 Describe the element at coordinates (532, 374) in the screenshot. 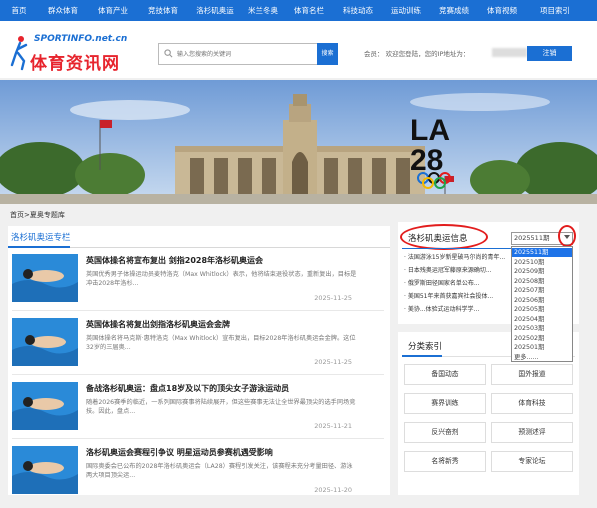

I see `category-button: 国外报道` at that location.